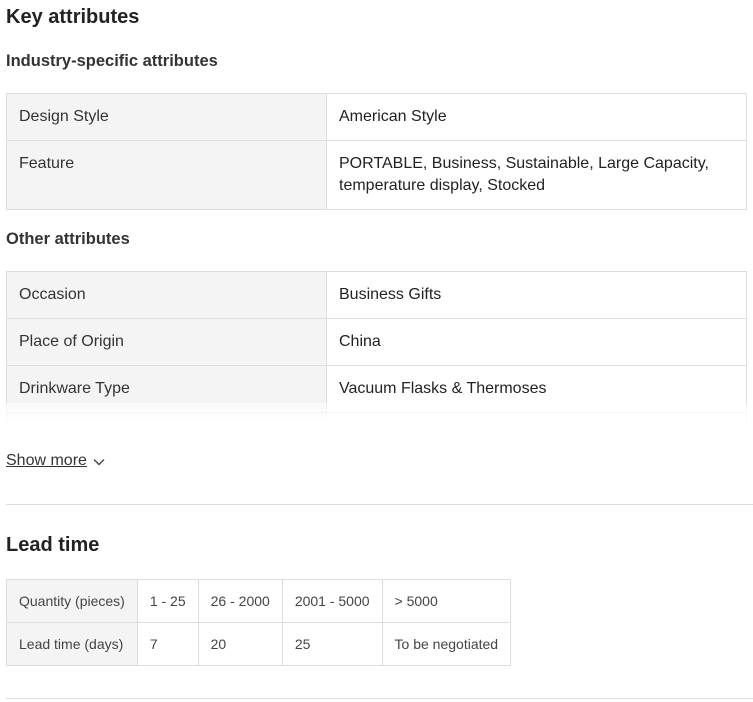  I want to click on key-attributes-title: Key attributes, so click(73, 17).